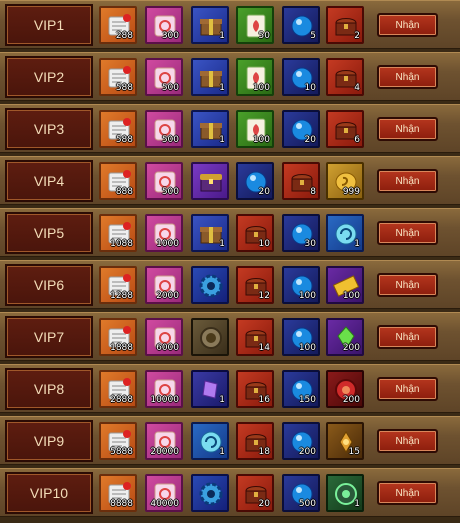 The height and width of the screenshot is (523, 460). What do you see at coordinates (164, 285) in the screenshot?
I see `pink-scroll-icon: 2000` at bounding box center [164, 285].